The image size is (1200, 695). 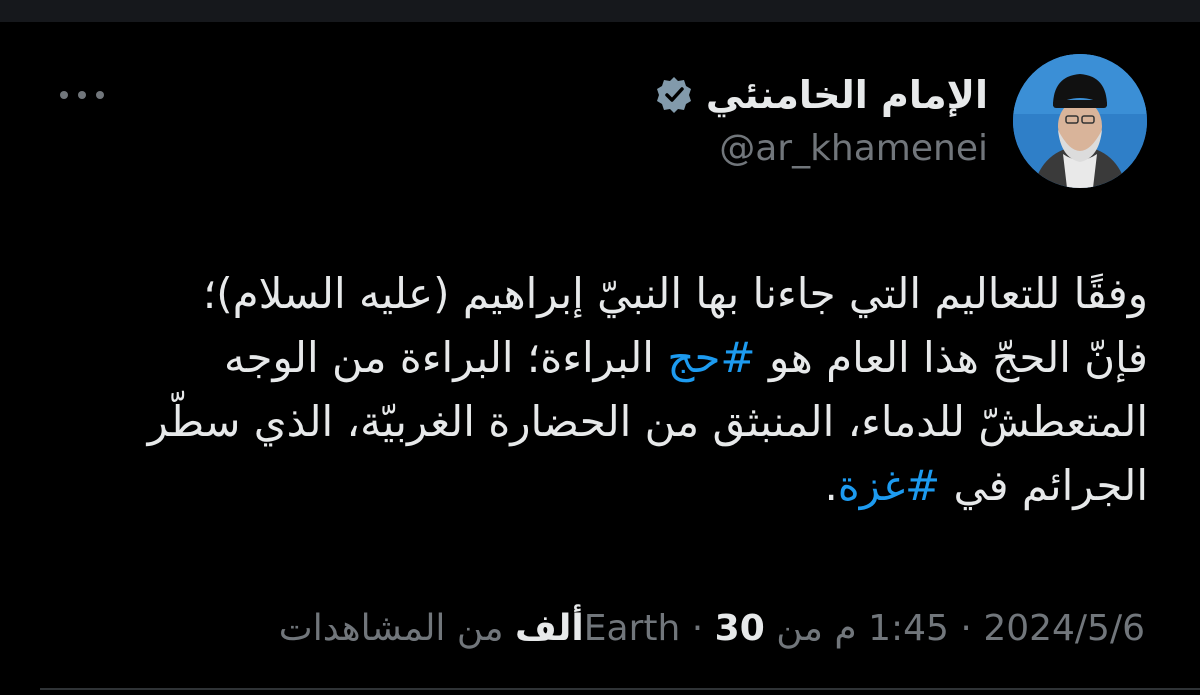 What do you see at coordinates (391, 628) in the screenshot?
I see `views-label: من المشاهدات` at bounding box center [391, 628].